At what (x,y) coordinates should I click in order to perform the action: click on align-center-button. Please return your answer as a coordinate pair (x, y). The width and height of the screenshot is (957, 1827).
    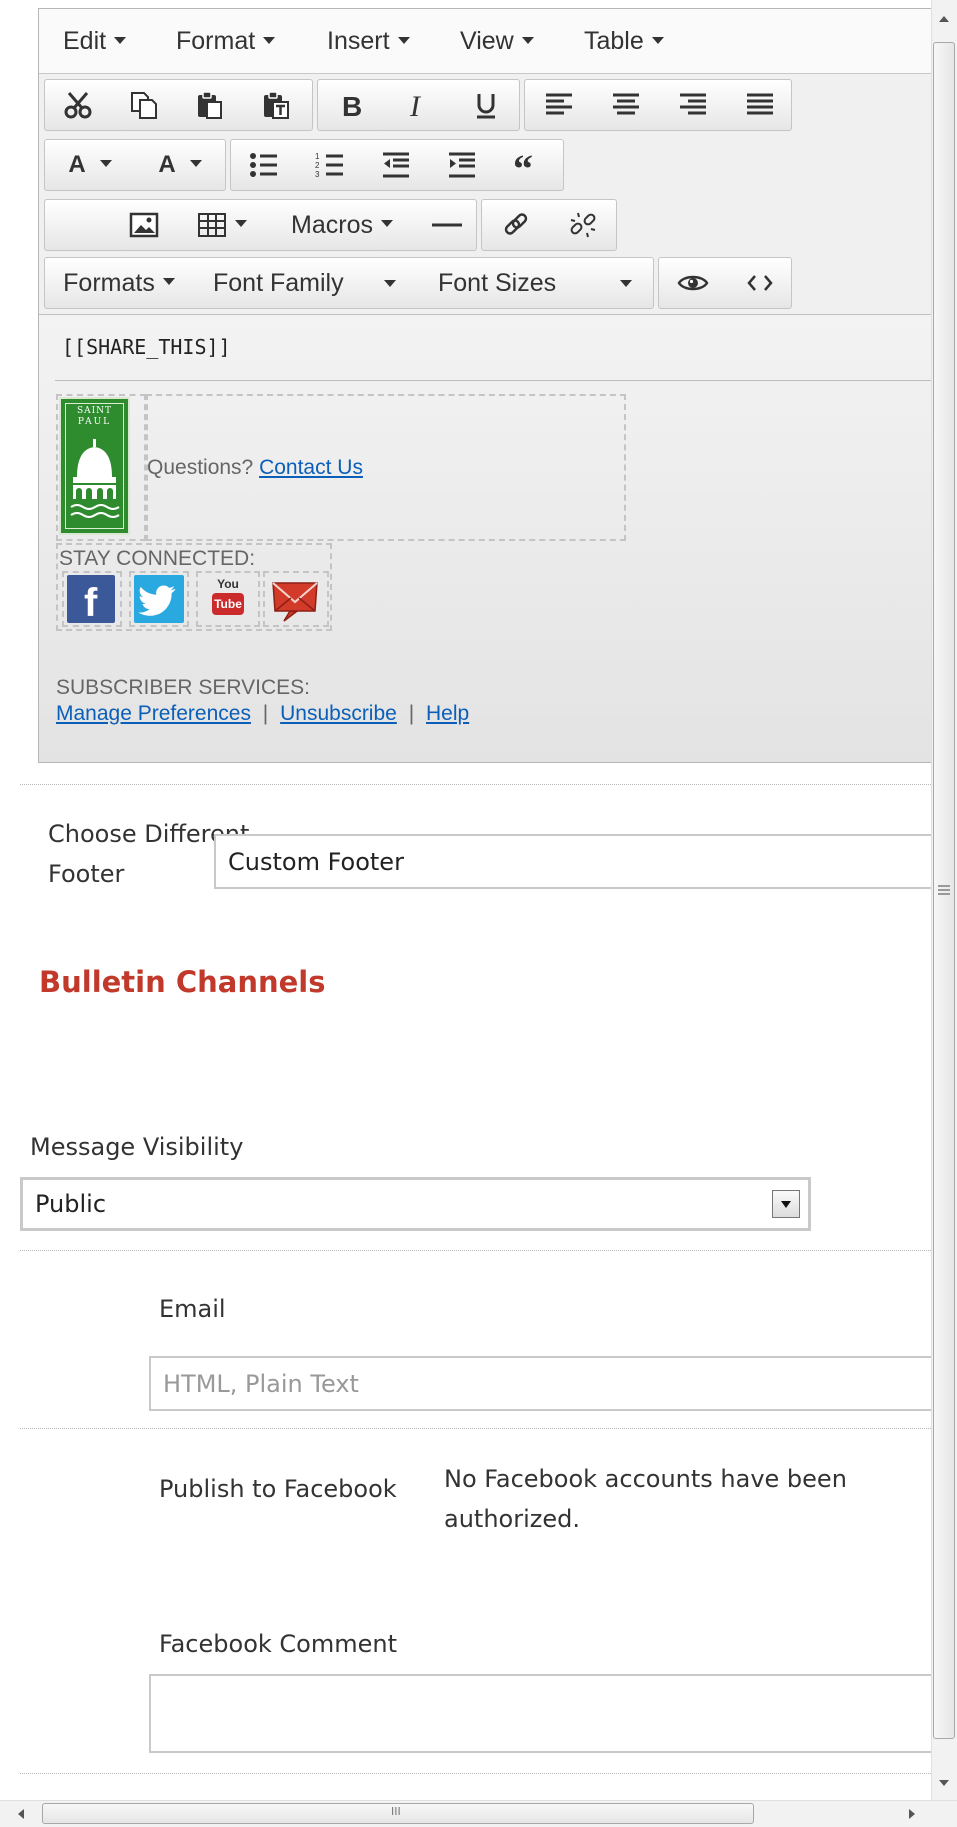
    Looking at the image, I should click on (625, 105).